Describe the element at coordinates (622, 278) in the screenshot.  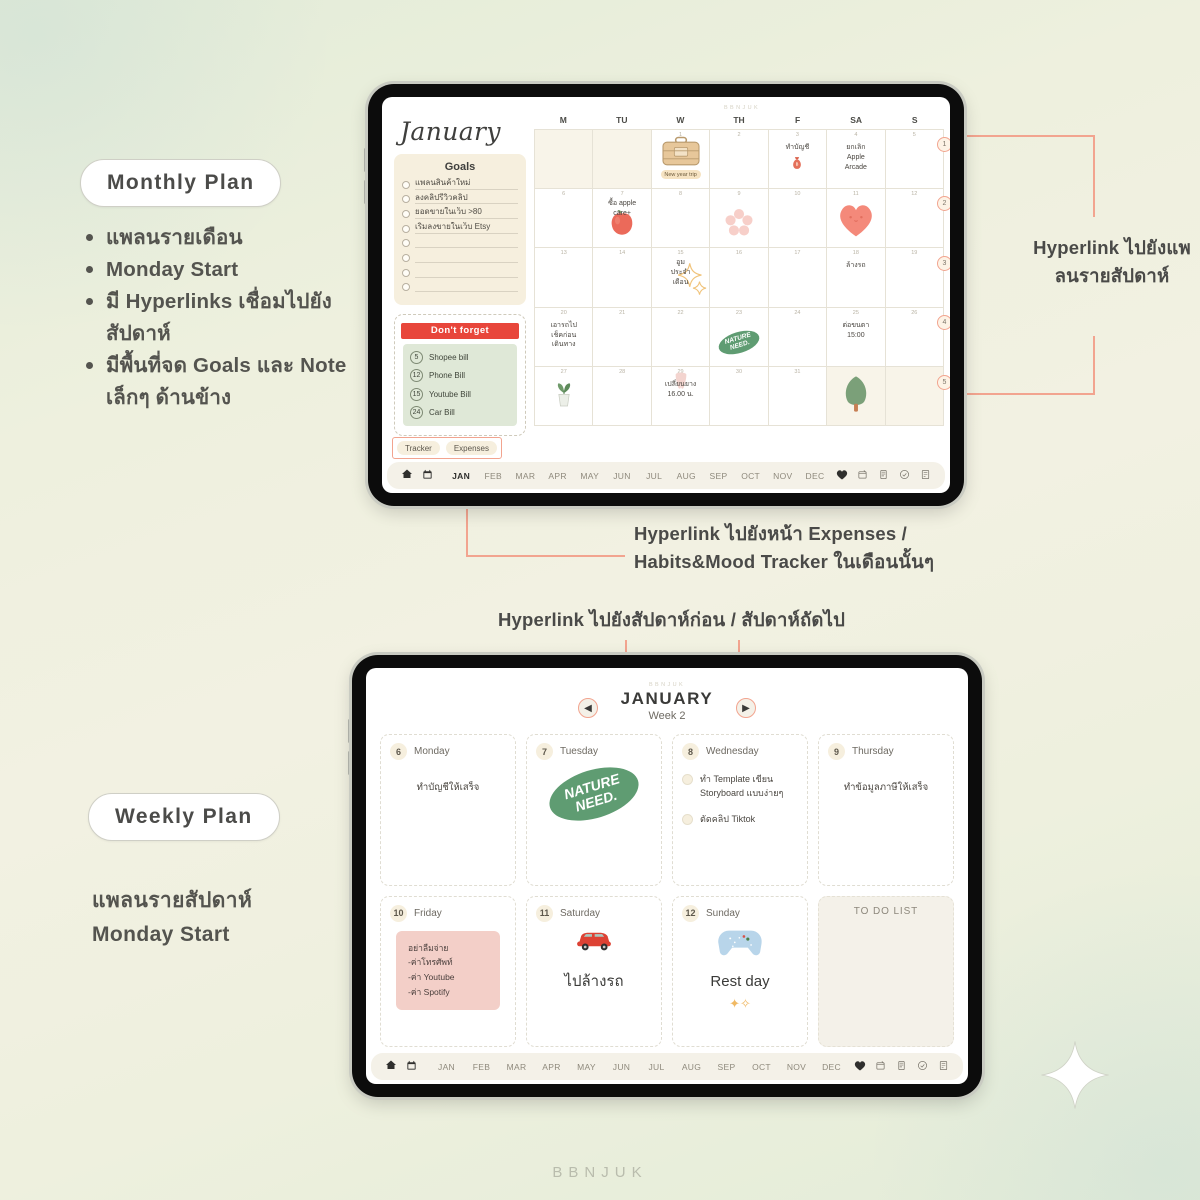
I see `calendar-cell: 14` at that location.